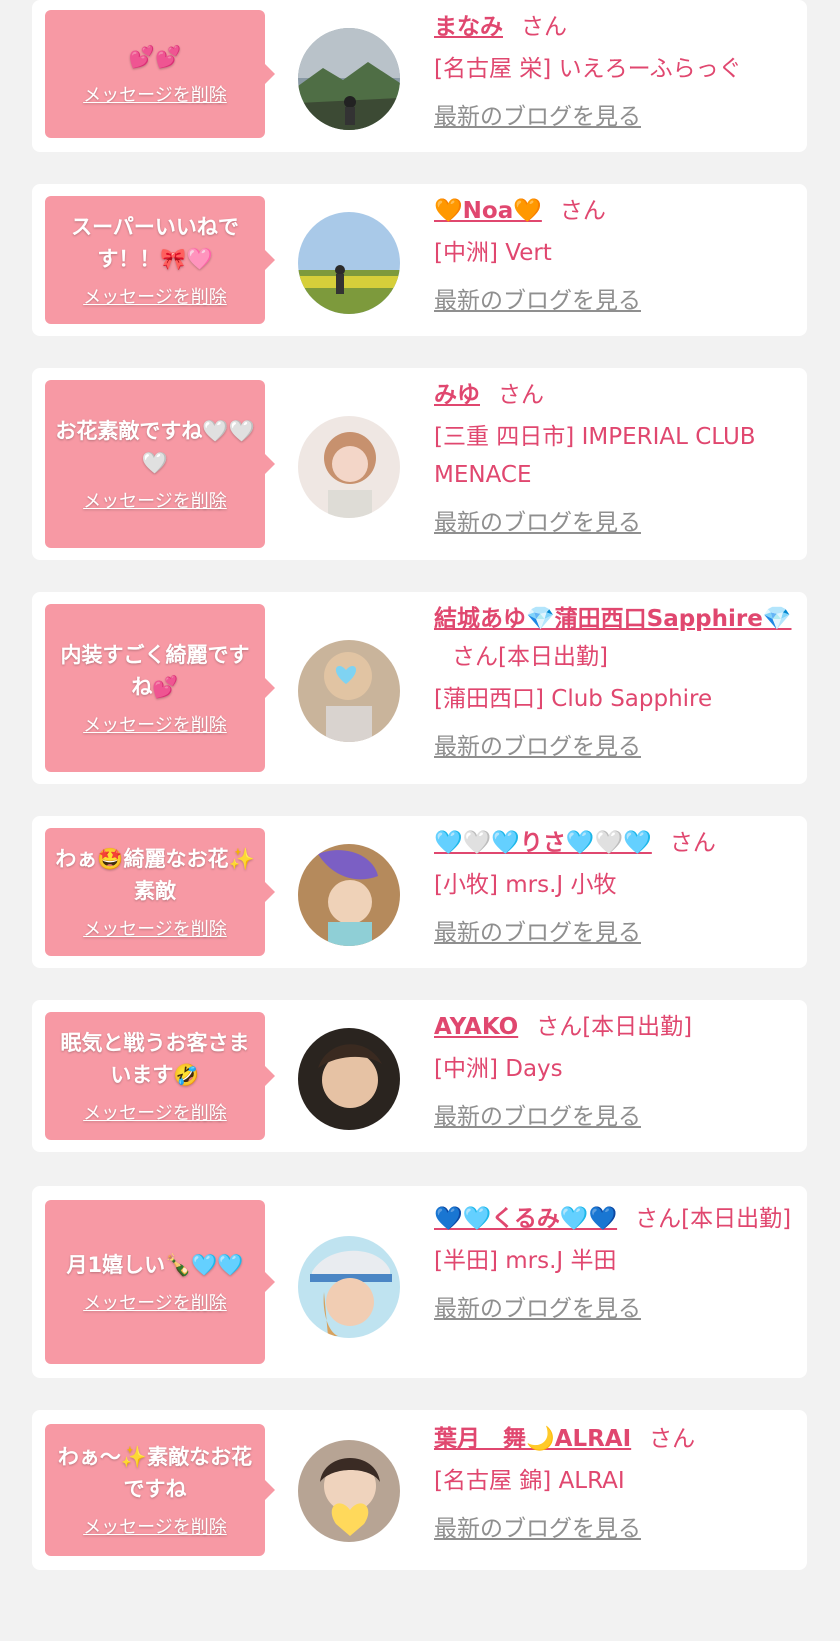 This screenshot has height=1641, width=840. Describe the element at coordinates (457, 395) in the screenshot. I see `member-name-link: みゆ` at that location.